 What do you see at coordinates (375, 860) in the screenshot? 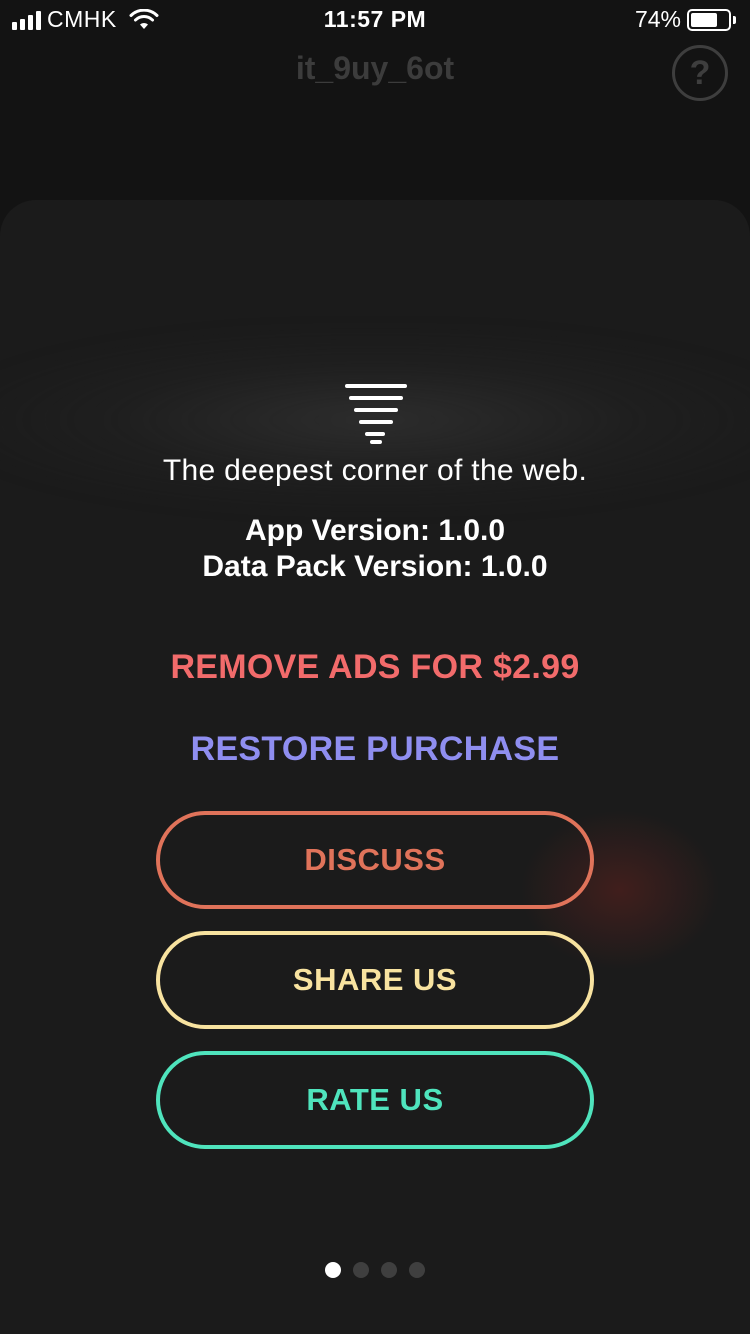
I see `discuss-button: DISCUSS` at bounding box center [375, 860].